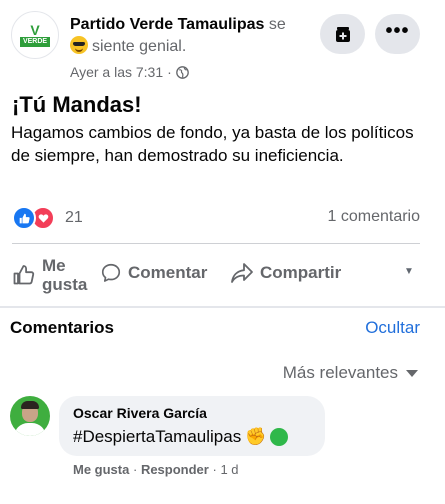 The height and width of the screenshot is (504, 445). What do you see at coordinates (242, 273) in the screenshot?
I see `share-arrow-icon` at bounding box center [242, 273].